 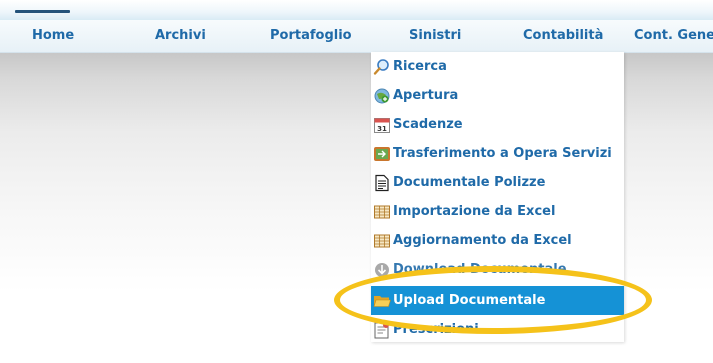 What do you see at coordinates (180, 36) in the screenshot?
I see `menu-archivi: Archivi` at bounding box center [180, 36].